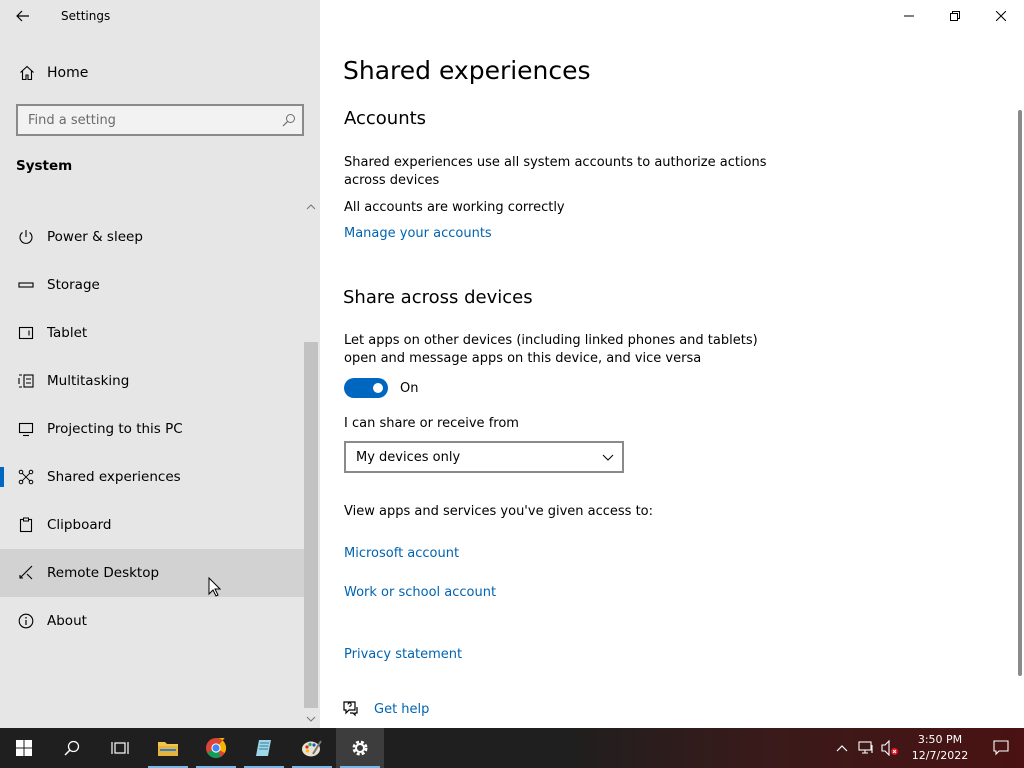 The height and width of the screenshot is (768, 1024). I want to click on home-label: Home, so click(68, 73).